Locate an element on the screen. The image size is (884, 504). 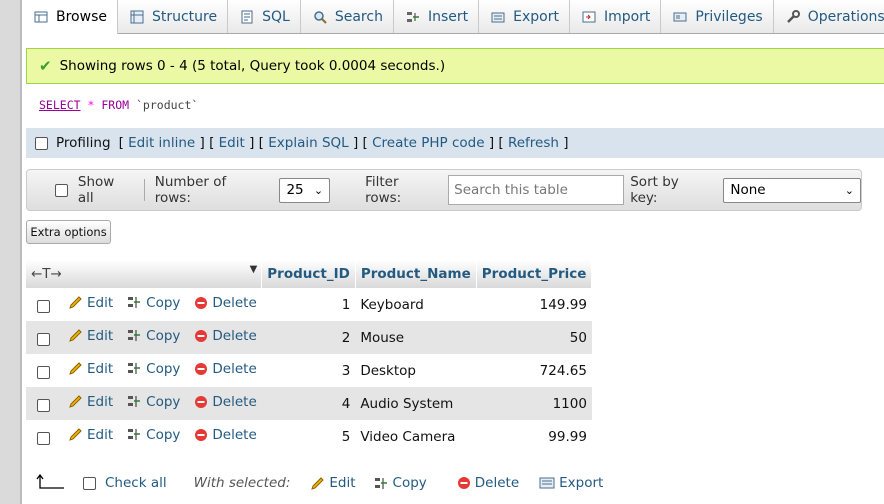
bulk-delete-button: Delete is located at coordinates (488, 483).